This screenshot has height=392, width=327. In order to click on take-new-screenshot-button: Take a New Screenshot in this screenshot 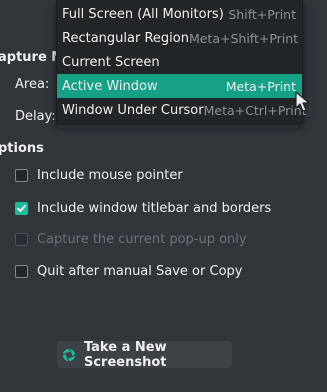, I will do `click(144, 354)`.